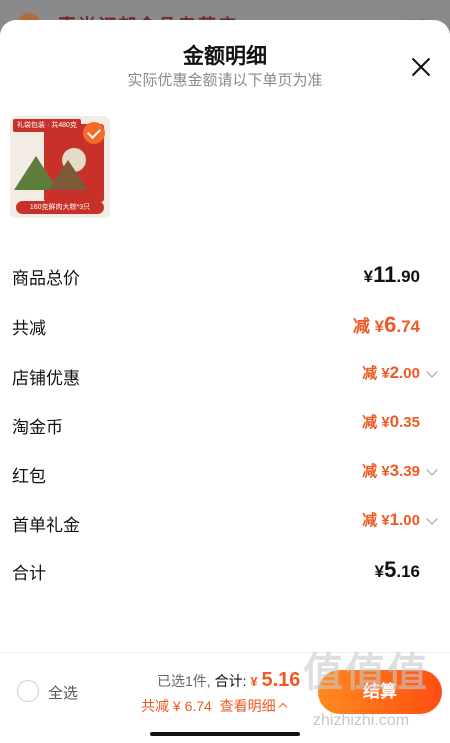 The height and width of the screenshot is (743, 450). I want to click on price-row-label: 商品总价, so click(46, 278).